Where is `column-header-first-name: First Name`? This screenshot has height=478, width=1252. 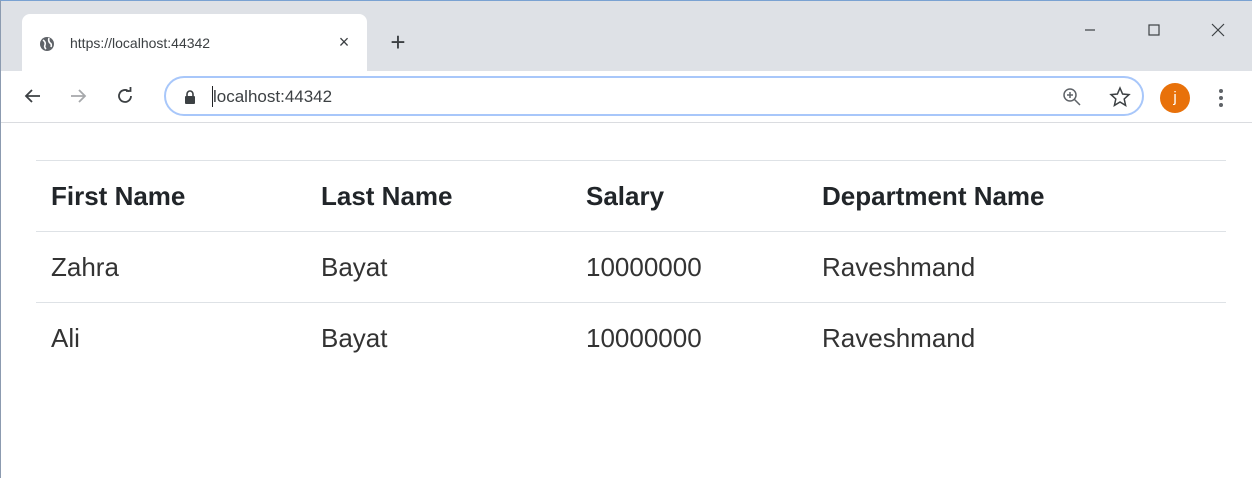 column-header-first-name: First Name is located at coordinates (118, 195).